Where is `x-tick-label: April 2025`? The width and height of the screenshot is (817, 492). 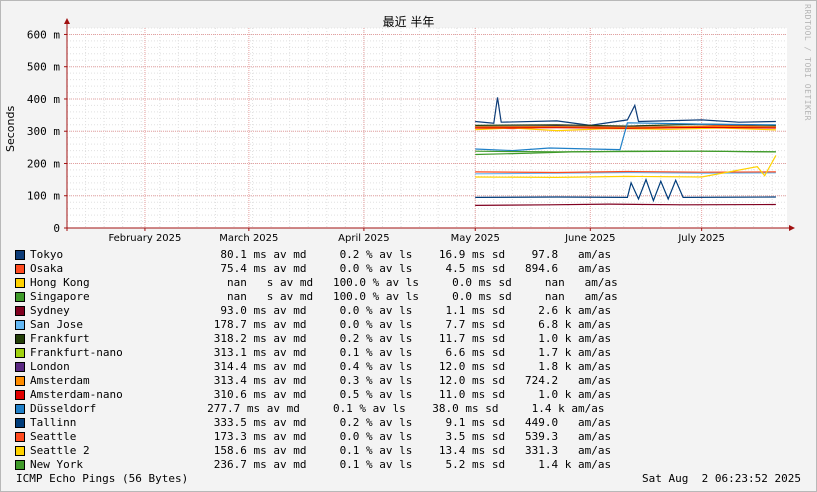 x-tick-label: April 2025 is located at coordinates (363, 238).